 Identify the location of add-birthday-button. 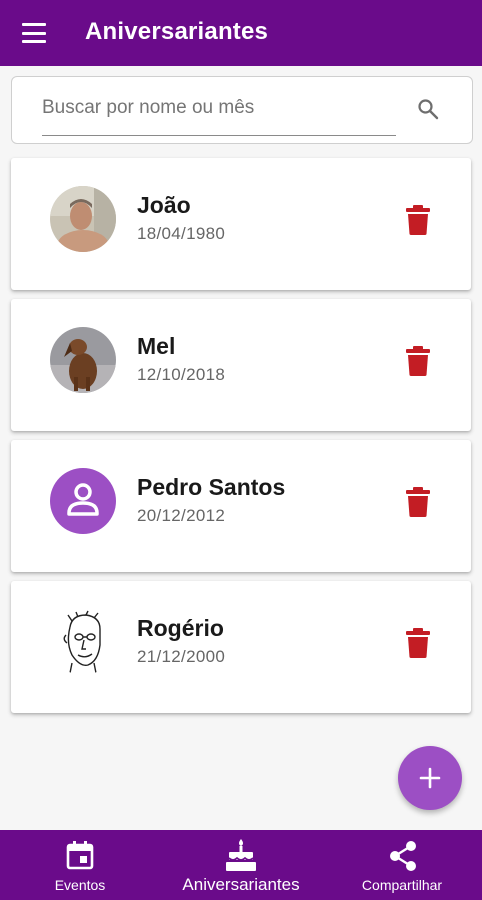
(430, 778).